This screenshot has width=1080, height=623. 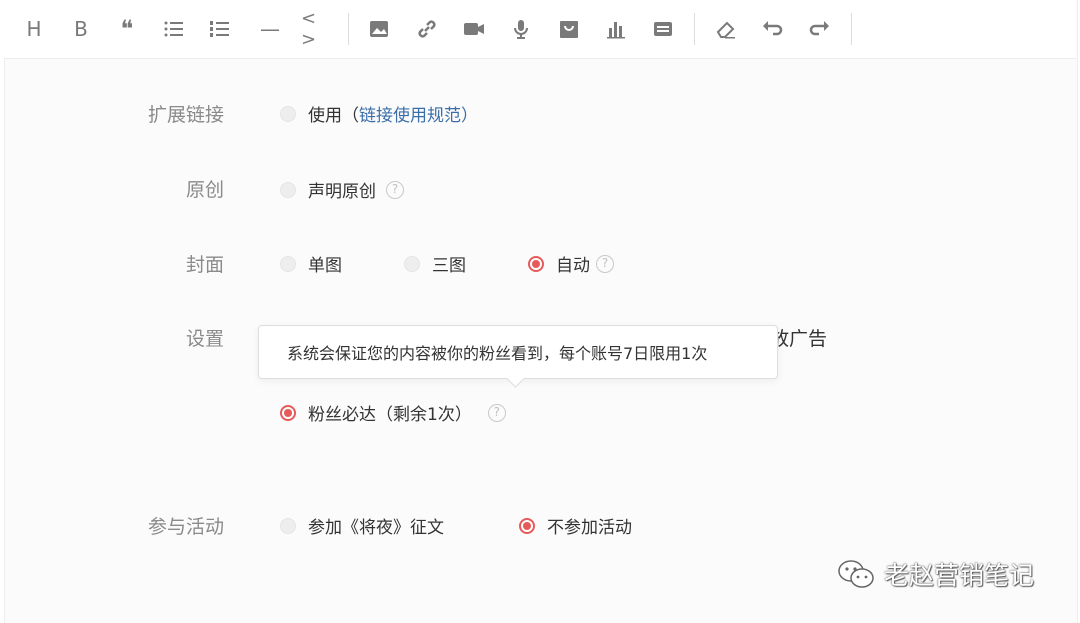 I want to click on numbered-list-button, so click(x=220, y=29).